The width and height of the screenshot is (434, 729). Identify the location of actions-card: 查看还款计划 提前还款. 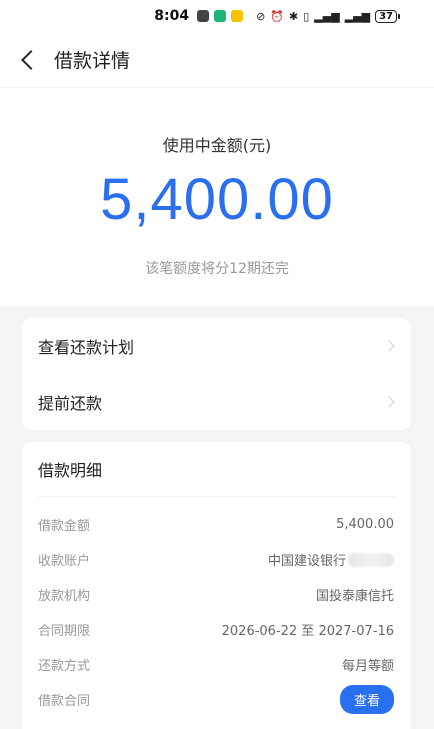
(216, 374).